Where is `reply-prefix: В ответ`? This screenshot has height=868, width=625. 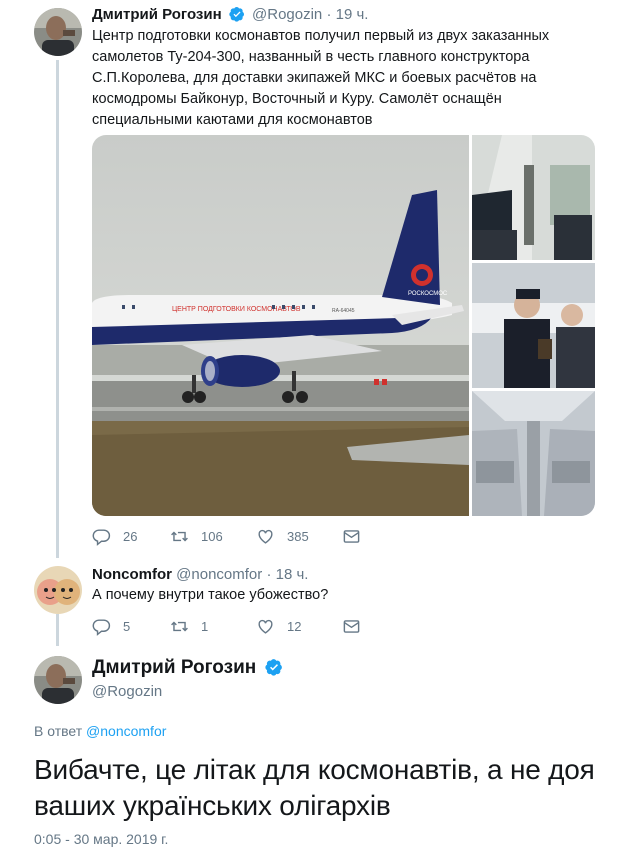 reply-prefix: В ответ is located at coordinates (58, 731).